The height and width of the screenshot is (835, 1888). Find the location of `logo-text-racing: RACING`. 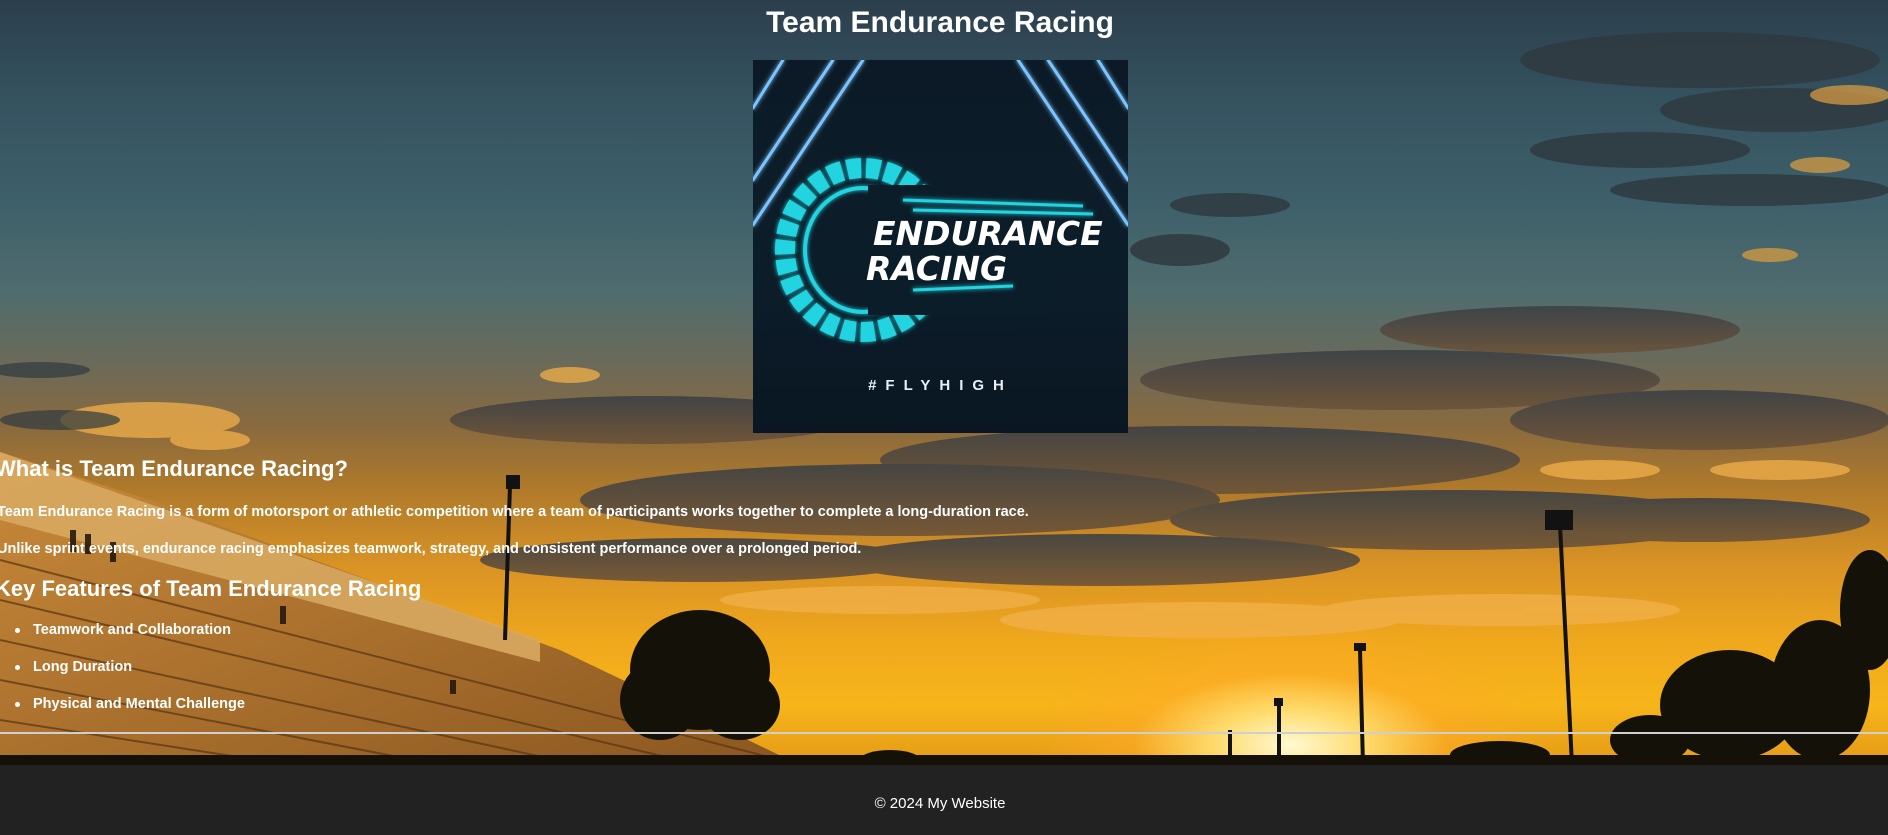

logo-text-racing: RACING is located at coordinates (936, 268).